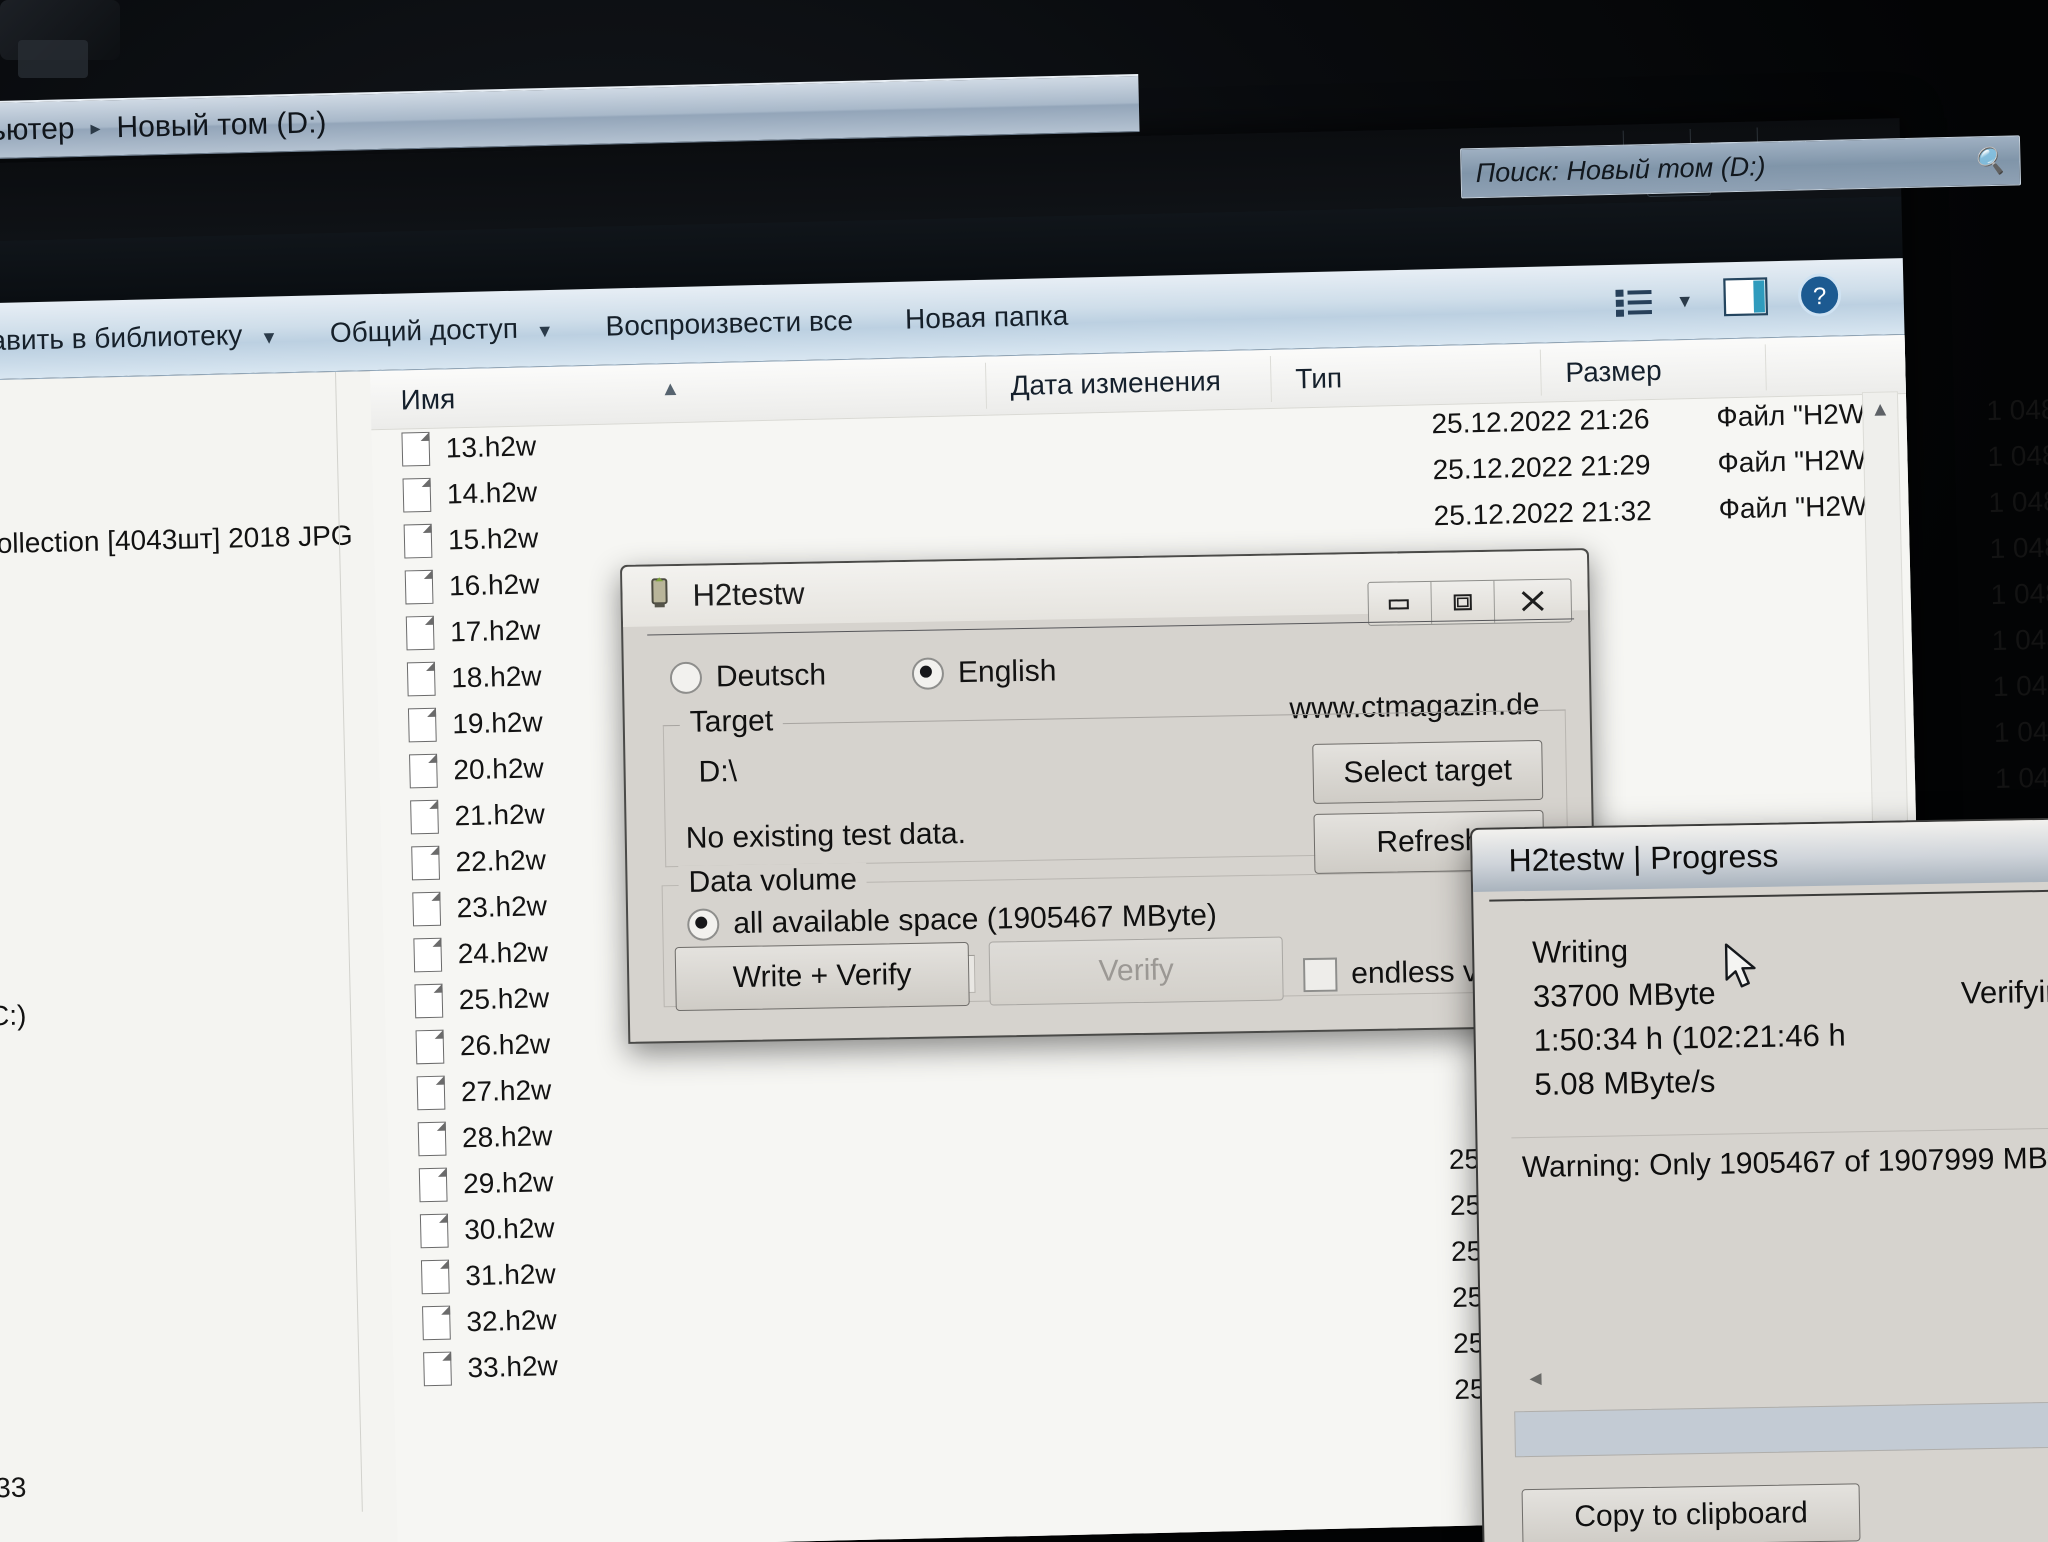  I want to click on file-name-cell: 29.h2w, so click(486, 1184).